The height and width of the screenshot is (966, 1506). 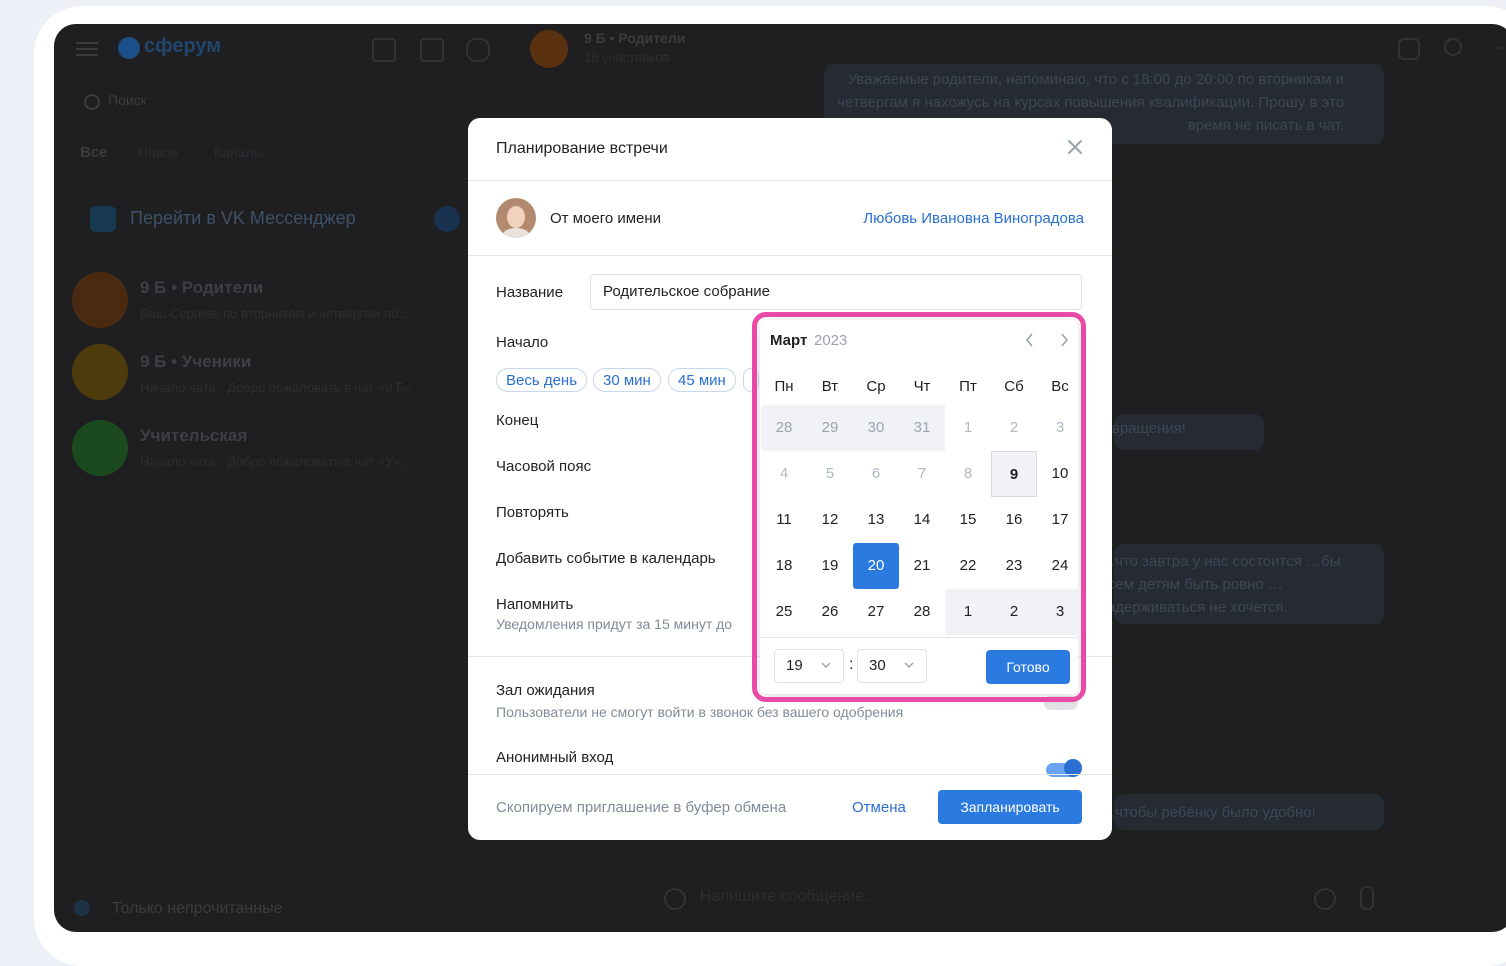 I want to click on dialog-title: Планирование встречи, so click(x=582, y=148).